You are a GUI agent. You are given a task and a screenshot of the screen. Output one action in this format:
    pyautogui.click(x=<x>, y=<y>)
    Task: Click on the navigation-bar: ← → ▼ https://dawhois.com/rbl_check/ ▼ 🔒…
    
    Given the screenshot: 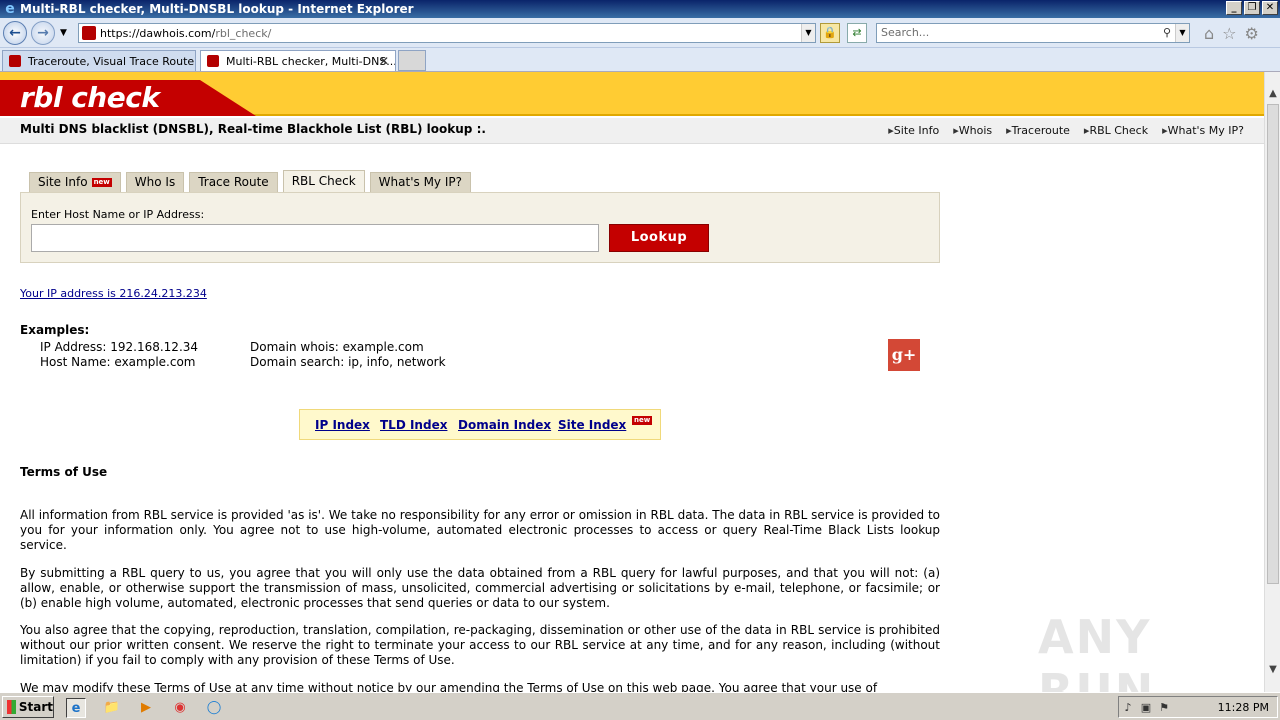 What is the action you would take?
    pyautogui.click(x=640, y=33)
    